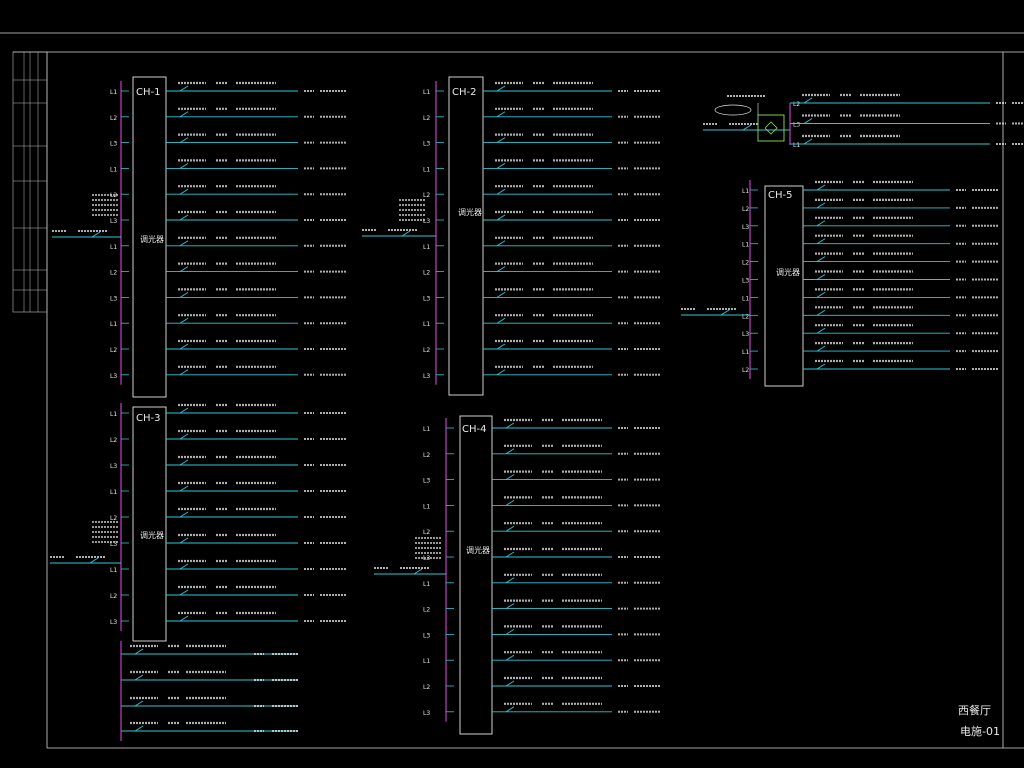 This screenshot has width=1024, height=768. I want to click on panel-ch4-device: 调光器, so click(478, 550).